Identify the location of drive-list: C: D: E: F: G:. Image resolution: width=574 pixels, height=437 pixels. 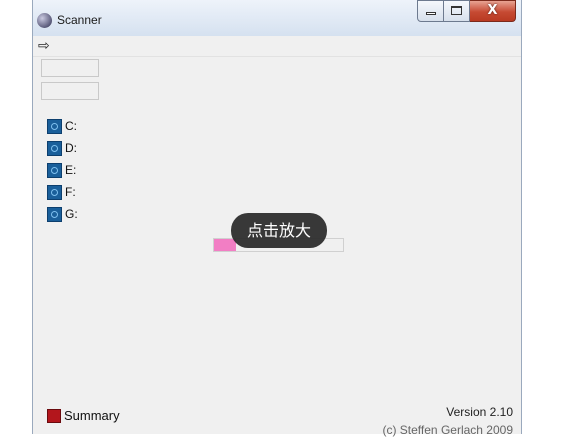
(62, 170).